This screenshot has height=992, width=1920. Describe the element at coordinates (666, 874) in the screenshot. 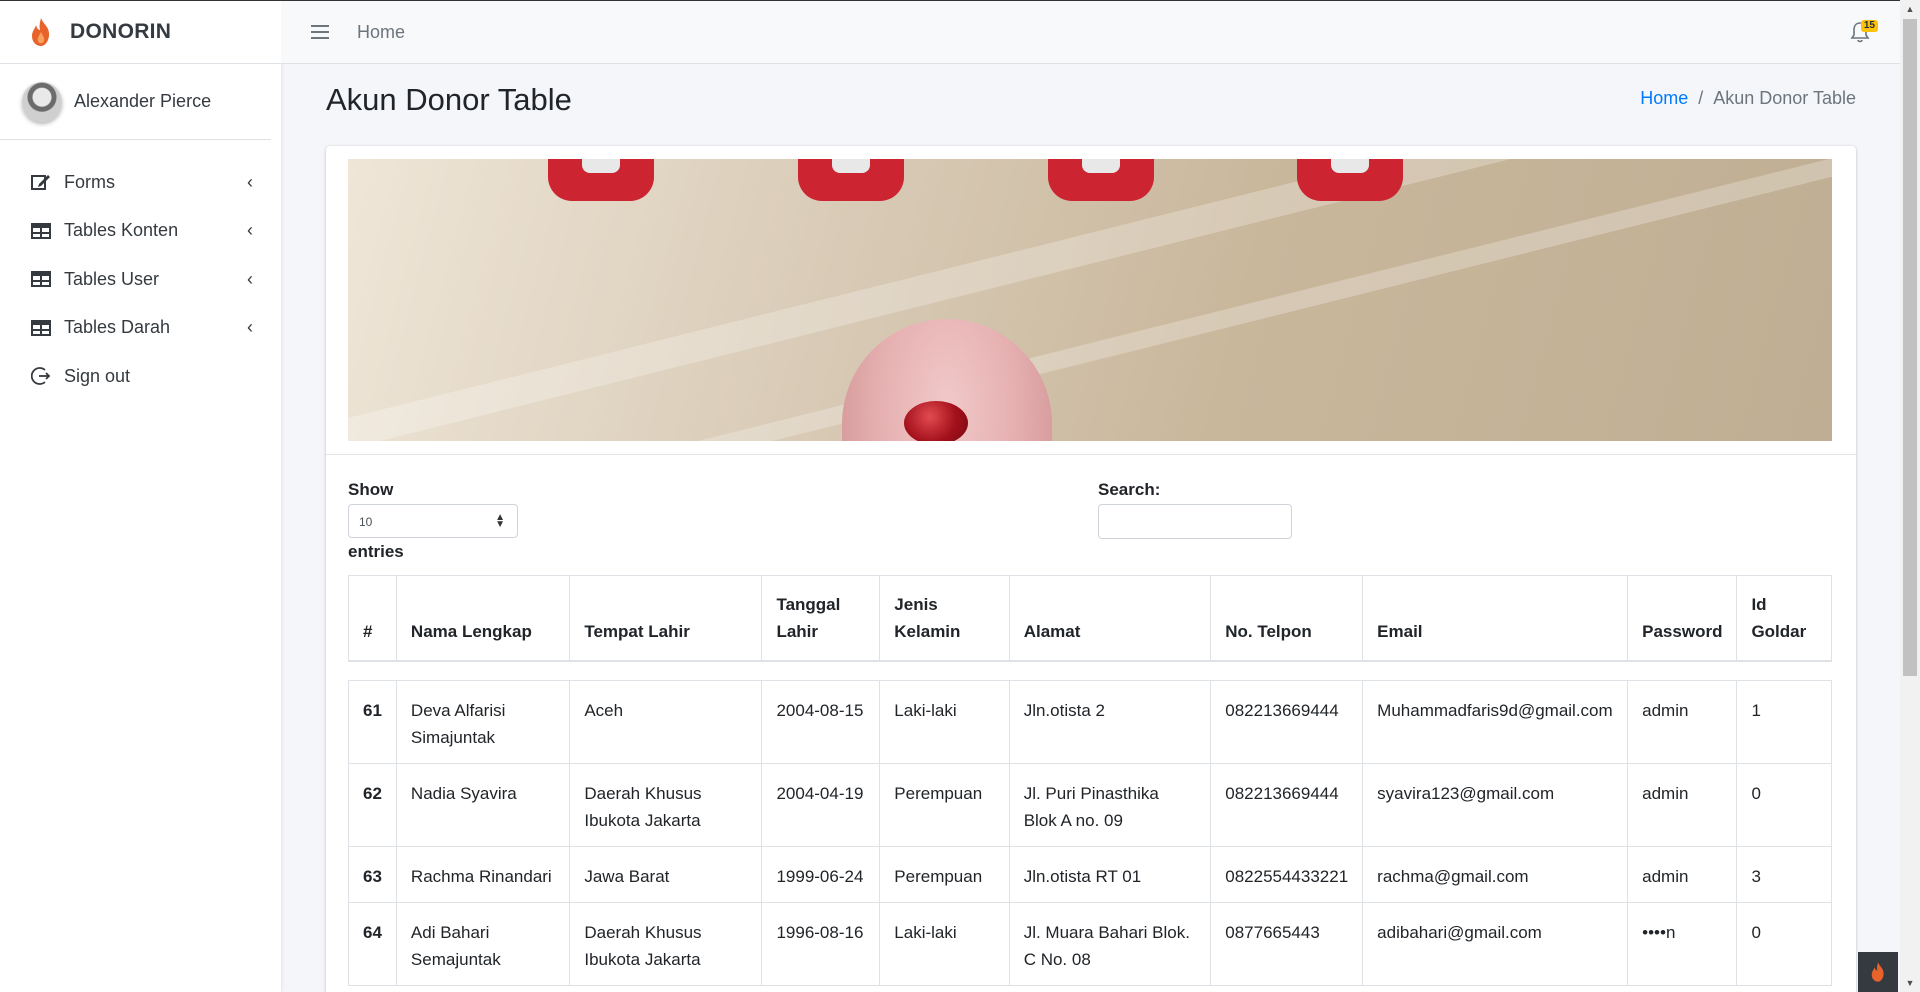

I see `cell-tempat-lahir: Jawa Barat` at that location.